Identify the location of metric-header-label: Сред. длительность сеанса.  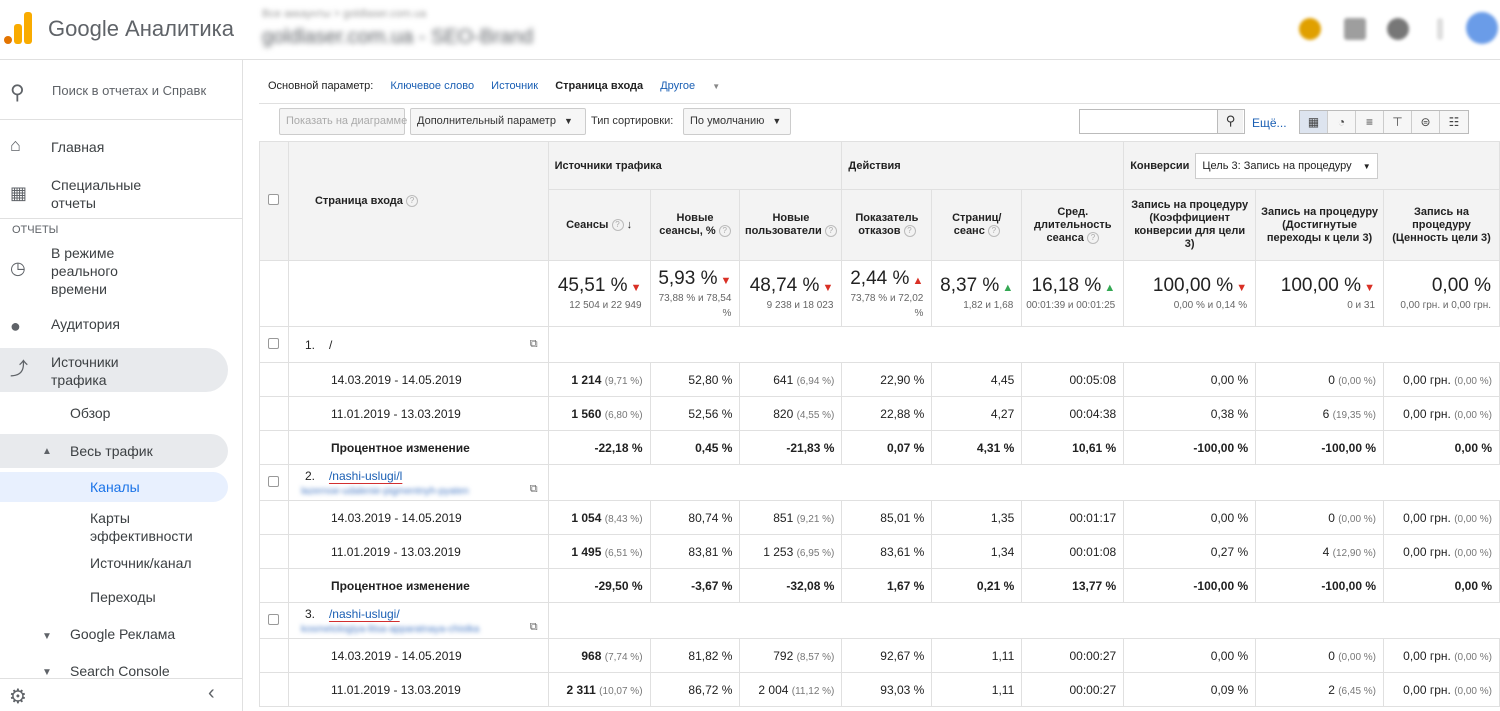
(1073, 224).